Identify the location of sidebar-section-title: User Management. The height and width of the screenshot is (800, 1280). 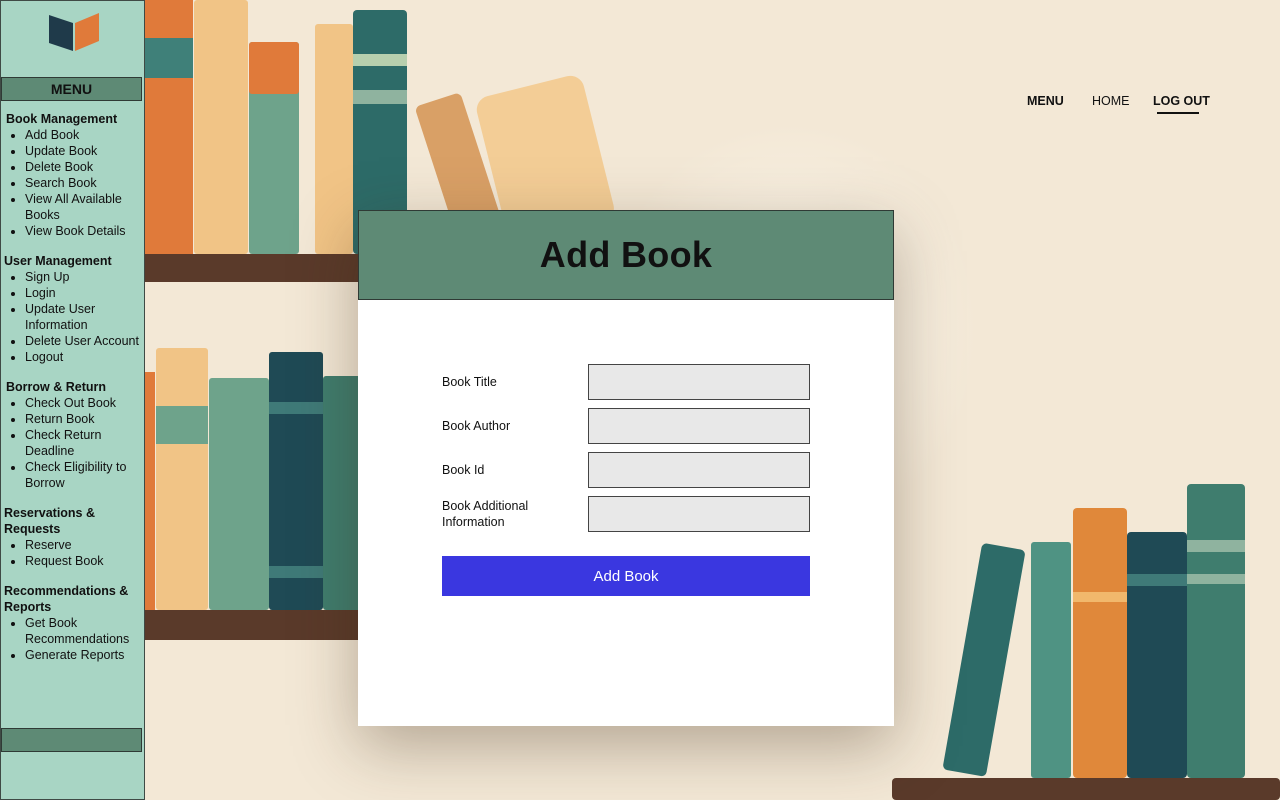
(58, 261).